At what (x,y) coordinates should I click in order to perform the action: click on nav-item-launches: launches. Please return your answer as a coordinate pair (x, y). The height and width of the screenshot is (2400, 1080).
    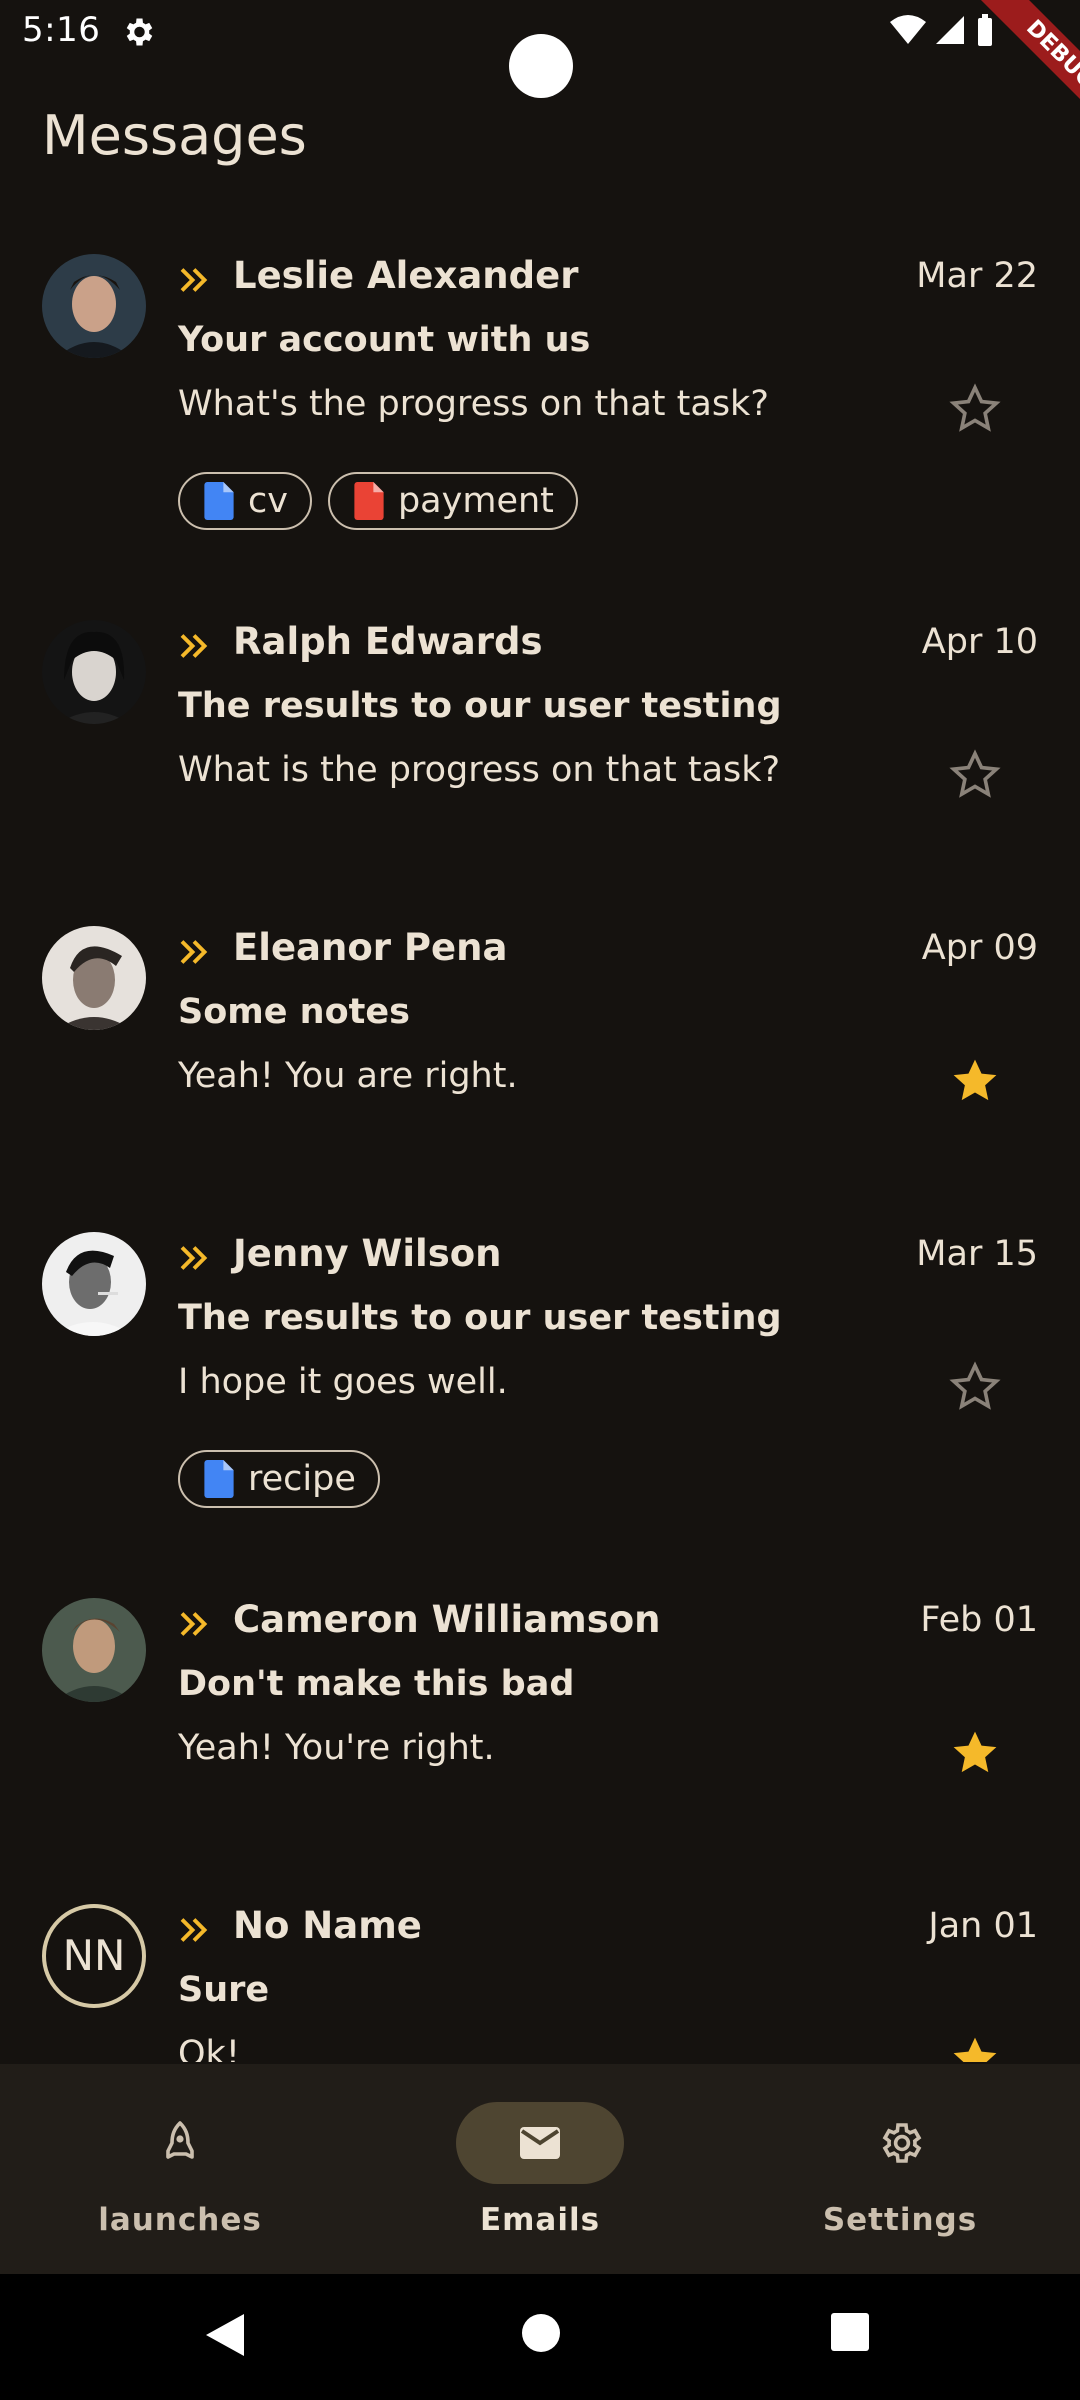
    Looking at the image, I should click on (180, 2169).